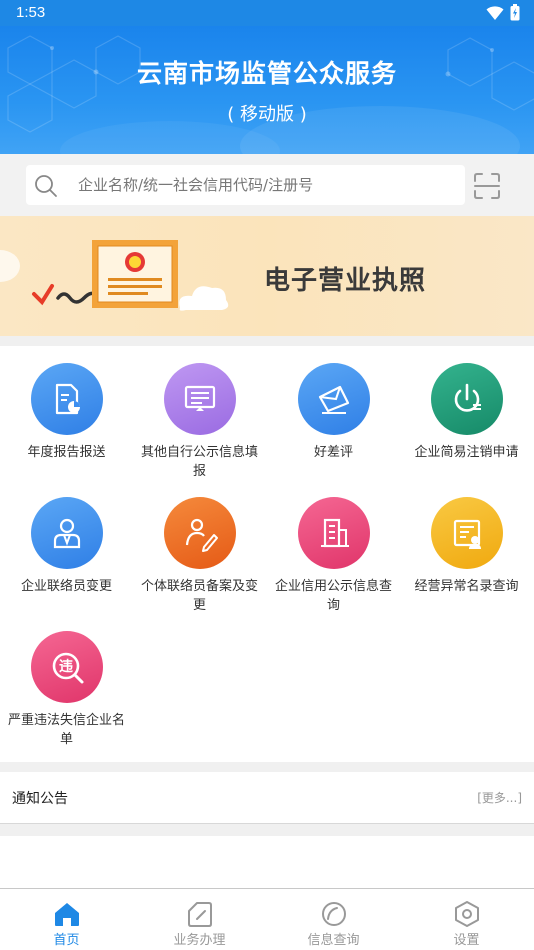 The height and width of the screenshot is (950, 534). What do you see at coordinates (67, 914) in the screenshot?
I see `home-icon` at bounding box center [67, 914].